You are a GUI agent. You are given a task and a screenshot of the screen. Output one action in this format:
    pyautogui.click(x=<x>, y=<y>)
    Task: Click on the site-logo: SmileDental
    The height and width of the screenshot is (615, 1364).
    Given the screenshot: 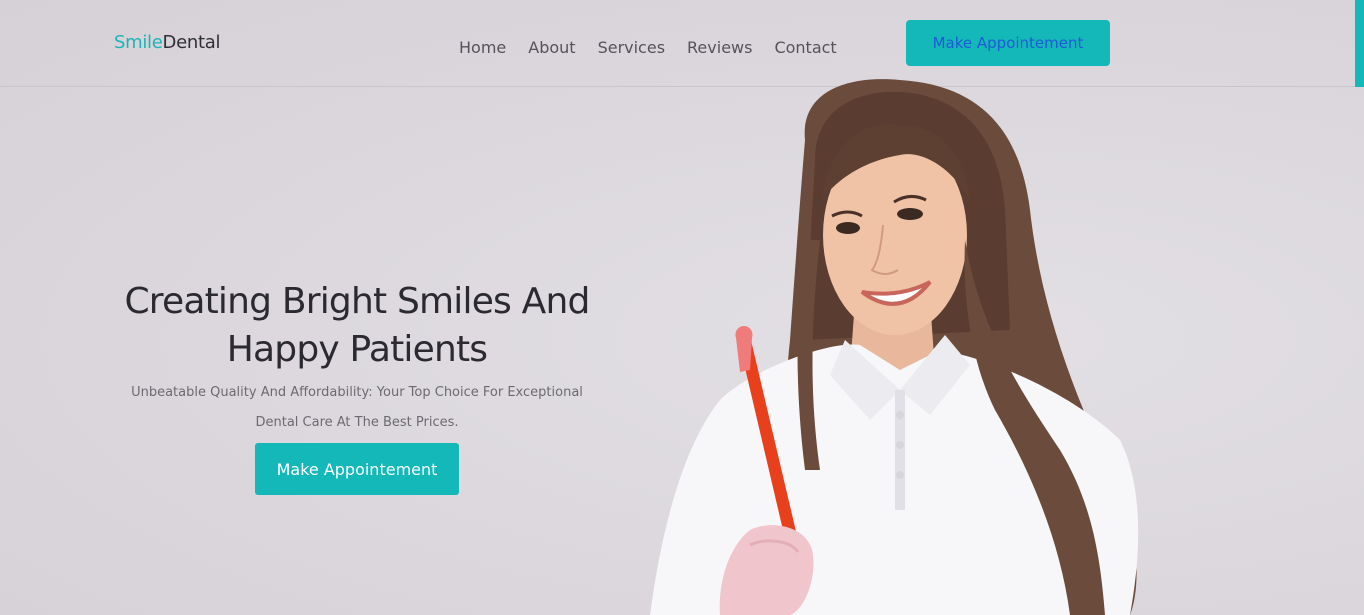 What is the action you would take?
    pyautogui.click(x=167, y=42)
    